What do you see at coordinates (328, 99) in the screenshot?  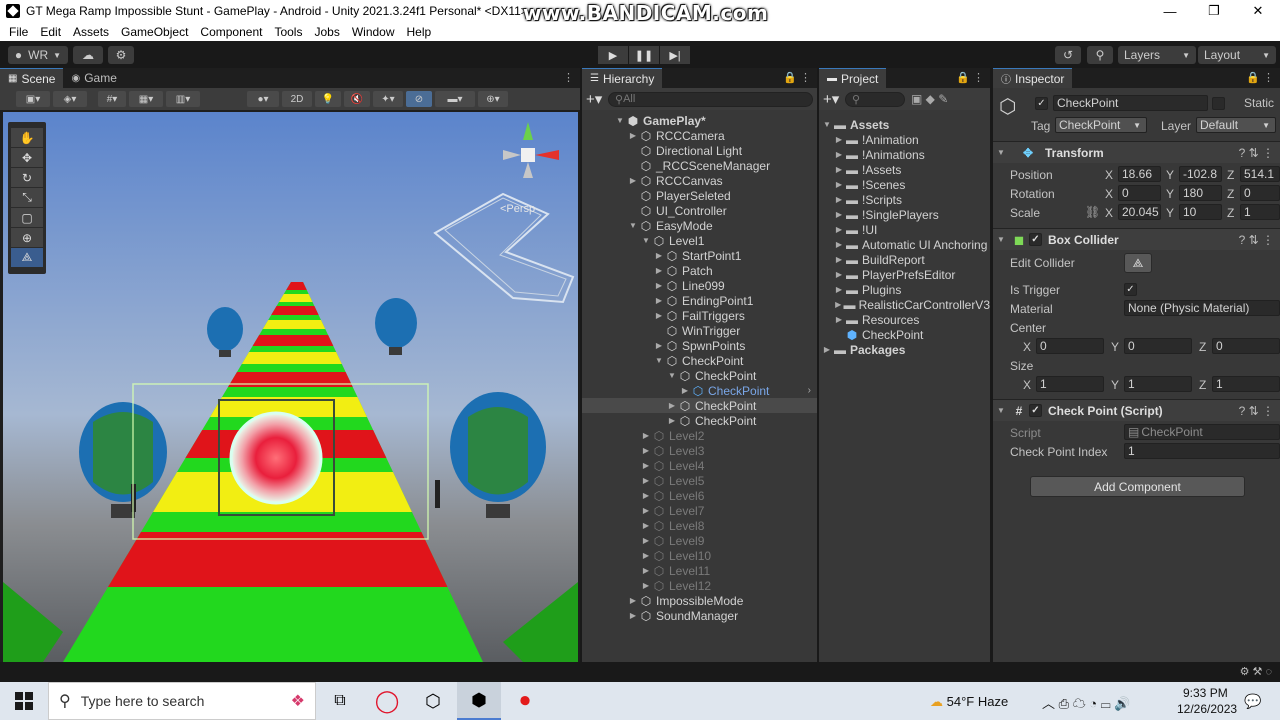 I see `lighting-toggle: 💡` at bounding box center [328, 99].